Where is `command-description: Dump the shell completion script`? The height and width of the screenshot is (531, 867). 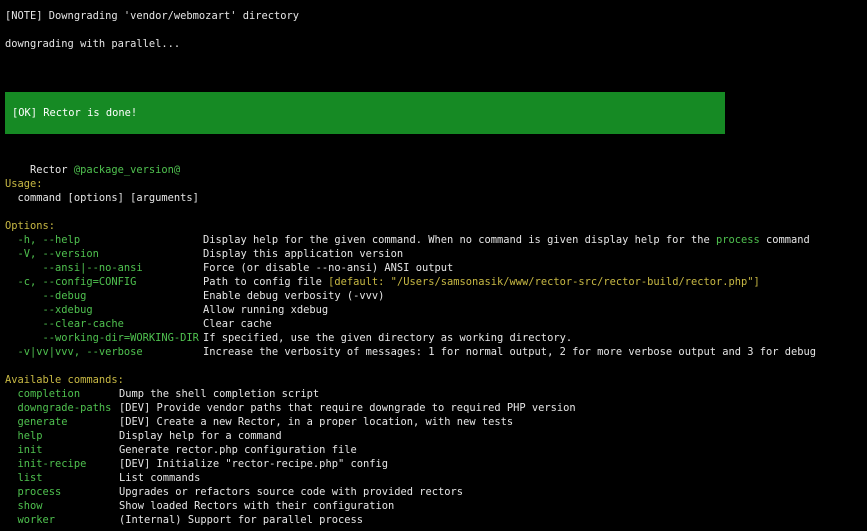
command-description: Dump the shell completion script is located at coordinates (219, 394).